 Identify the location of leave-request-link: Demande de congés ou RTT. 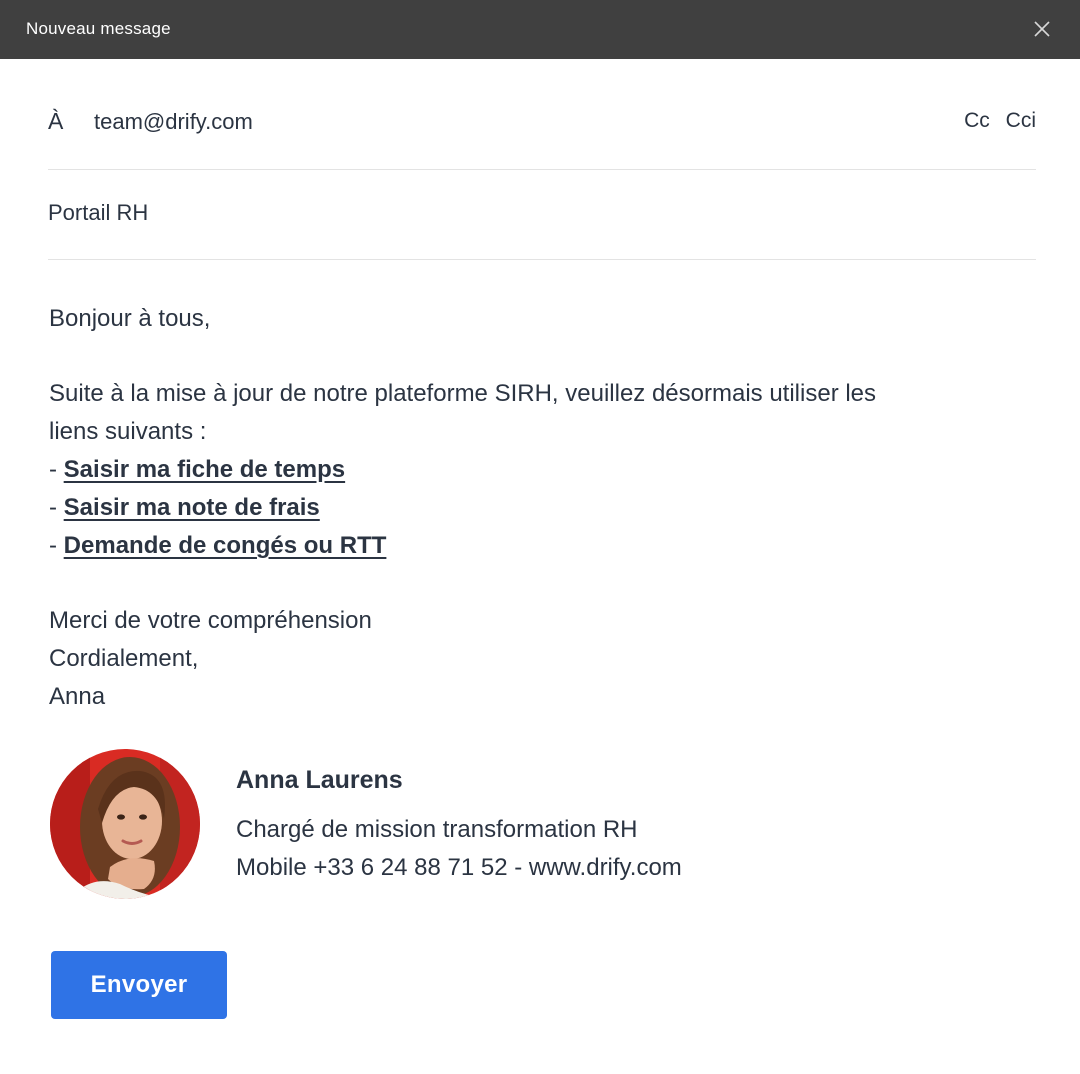
(225, 545).